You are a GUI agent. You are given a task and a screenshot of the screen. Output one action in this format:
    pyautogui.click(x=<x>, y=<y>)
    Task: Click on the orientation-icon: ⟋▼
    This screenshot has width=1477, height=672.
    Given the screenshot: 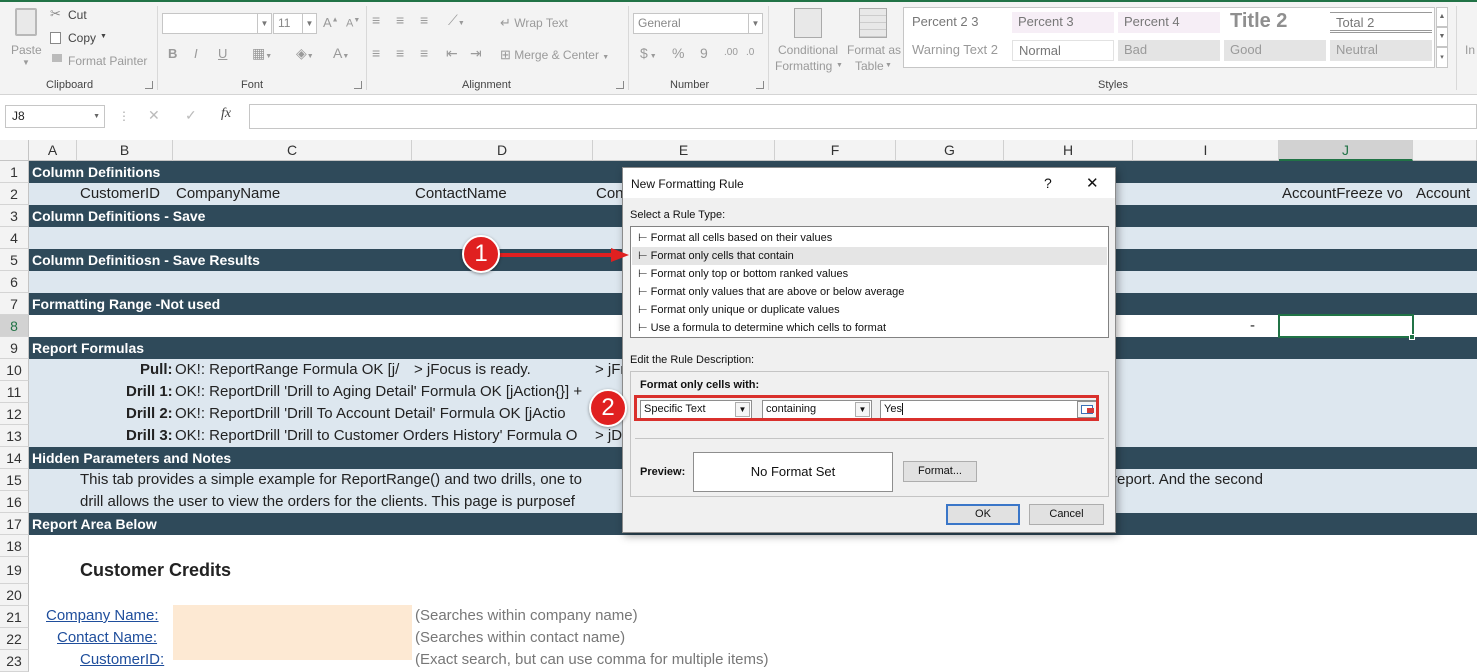 What is the action you would take?
    pyautogui.click(x=456, y=20)
    